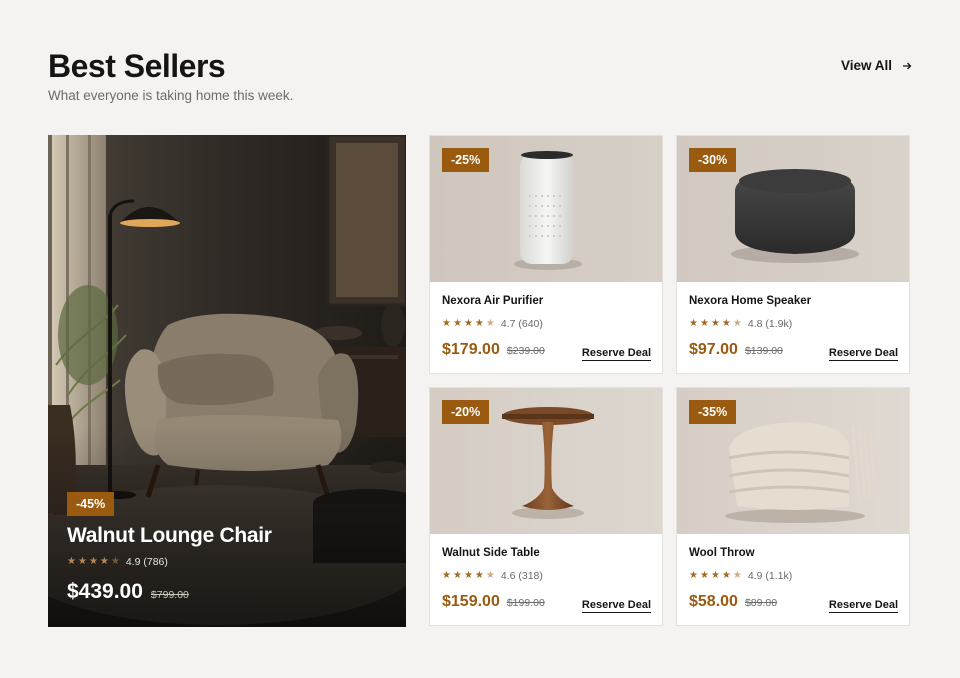 This screenshot has width=960, height=678. What do you see at coordinates (466, 412) in the screenshot?
I see `discount-badge: -20%` at bounding box center [466, 412].